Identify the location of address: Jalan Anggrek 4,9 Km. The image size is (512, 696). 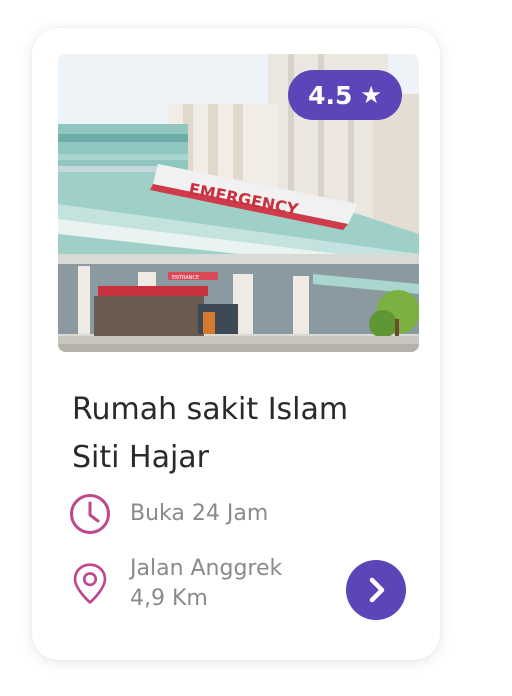
(175, 584).